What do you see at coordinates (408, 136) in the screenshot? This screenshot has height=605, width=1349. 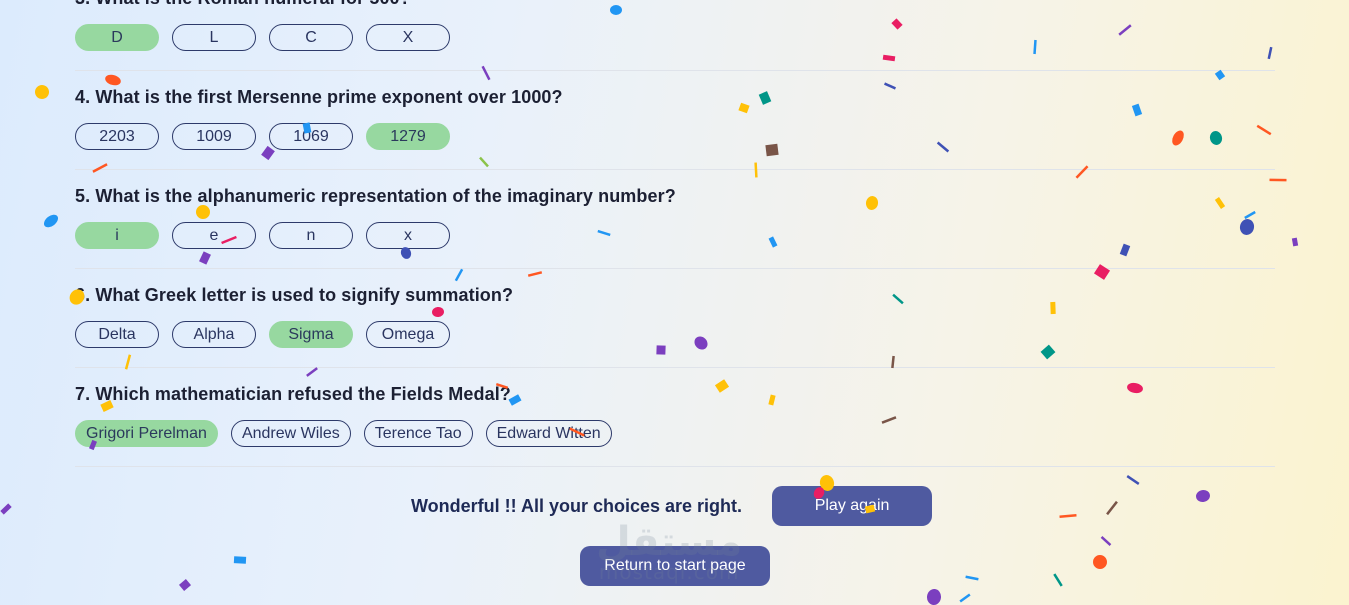 I see `answer-option: 1279` at bounding box center [408, 136].